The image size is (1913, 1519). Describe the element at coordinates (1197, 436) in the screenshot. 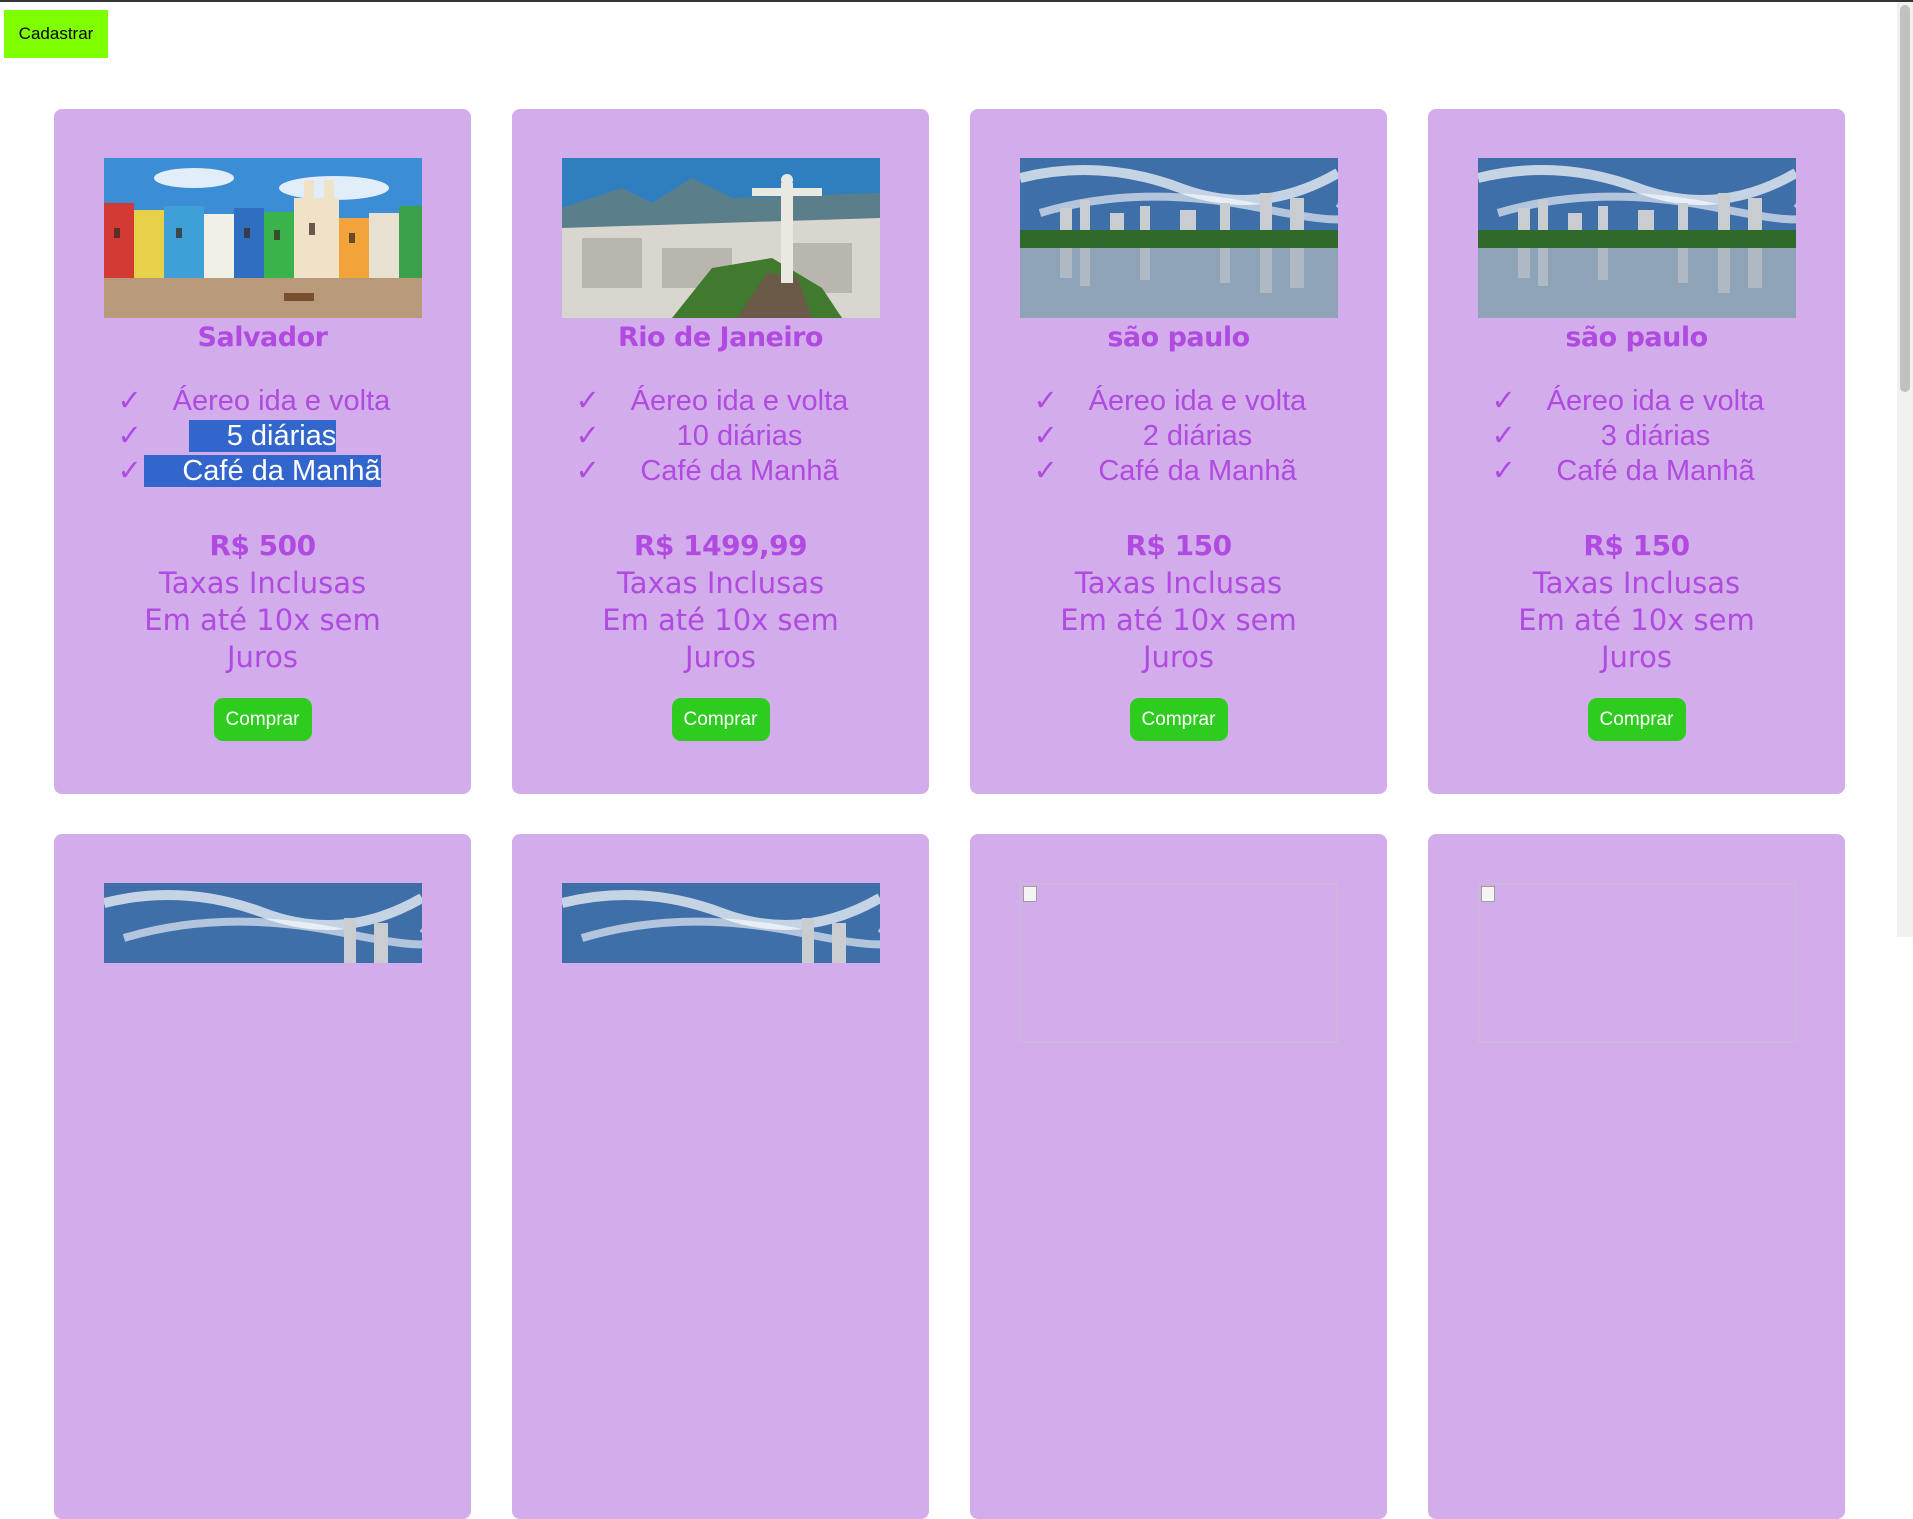

I see `feature-text: 2 diárias` at that location.